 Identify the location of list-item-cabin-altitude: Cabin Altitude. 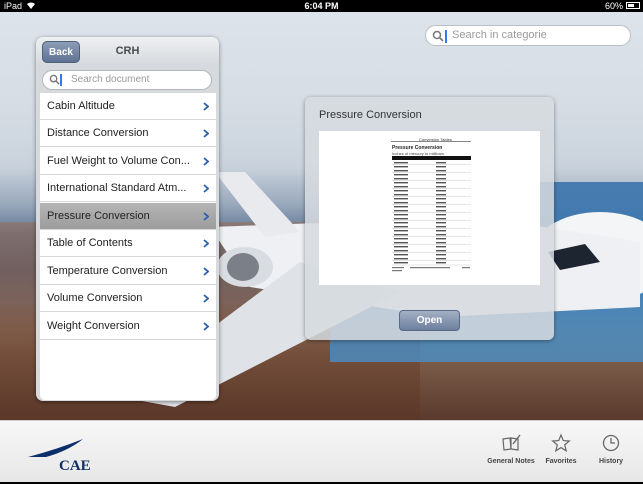
(128, 106).